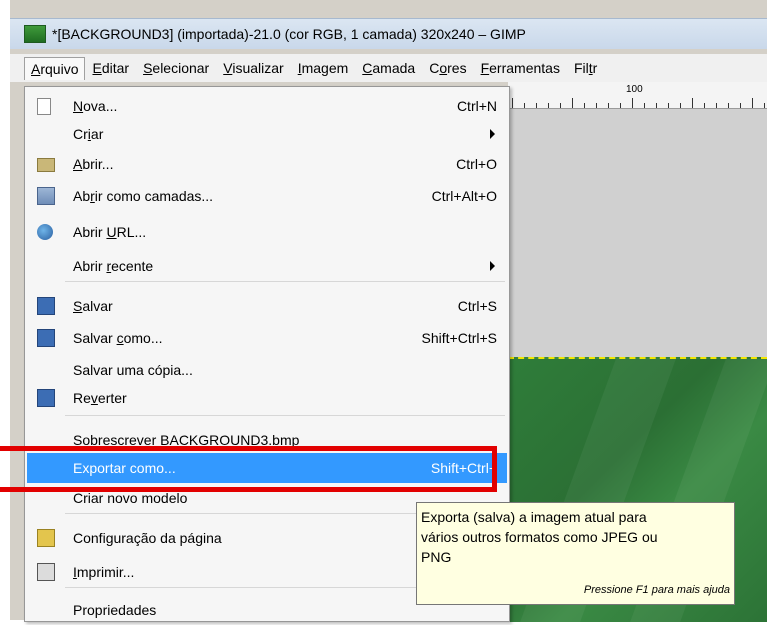 The image size is (767, 625). Describe the element at coordinates (267, 106) in the screenshot. I see `menu-item-nova: Nova... Ctrl+N` at that location.